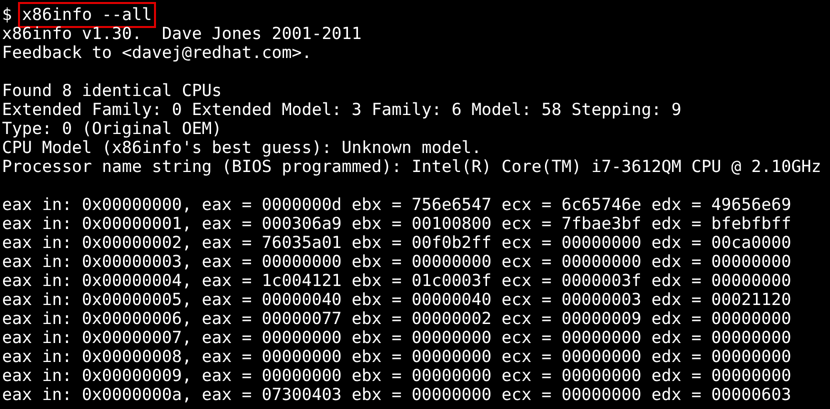 The width and height of the screenshot is (830, 409). What do you see at coordinates (112, 90) in the screenshot?
I see `output-line: Found 8 identical CPUs` at bounding box center [112, 90].